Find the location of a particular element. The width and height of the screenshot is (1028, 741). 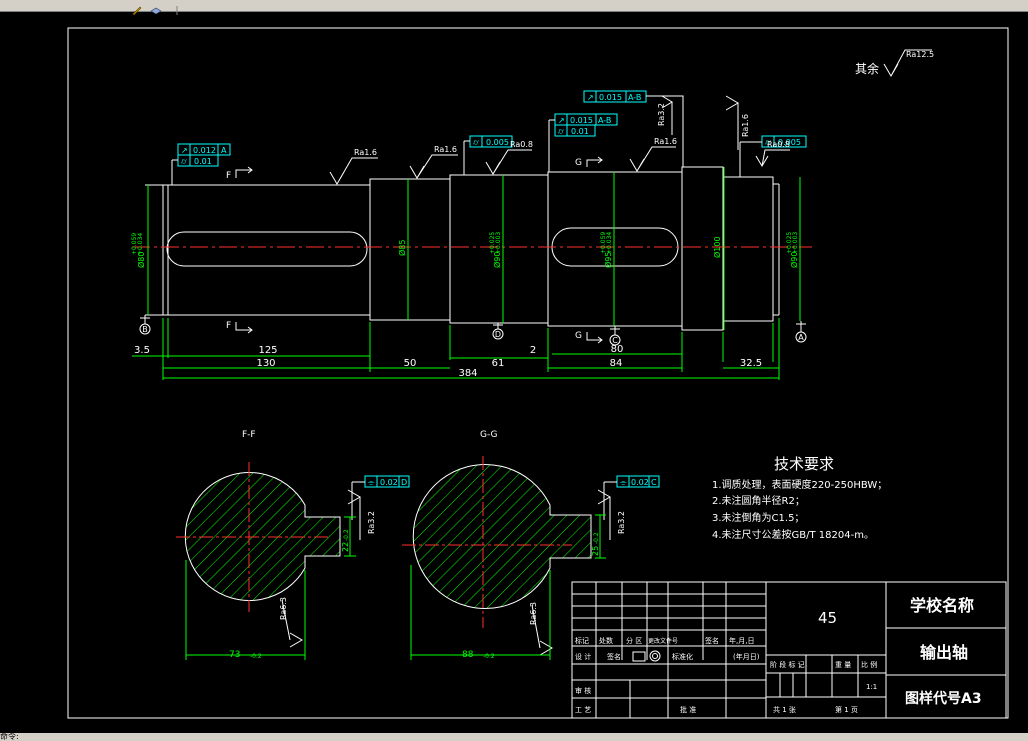

section-g-g-title: G-G is located at coordinates (489, 435).